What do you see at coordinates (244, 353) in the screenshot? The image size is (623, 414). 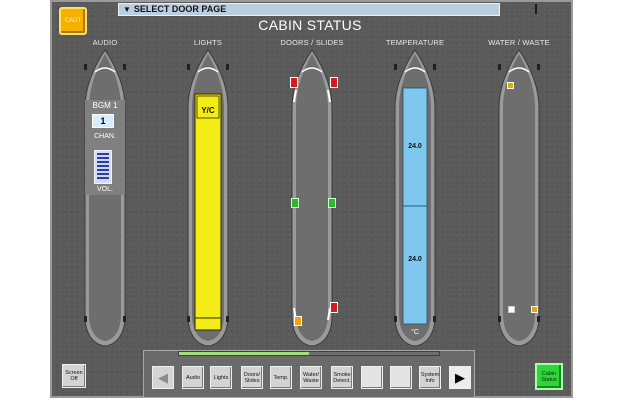 I see `page-progress-fill` at bounding box center [244, 353].